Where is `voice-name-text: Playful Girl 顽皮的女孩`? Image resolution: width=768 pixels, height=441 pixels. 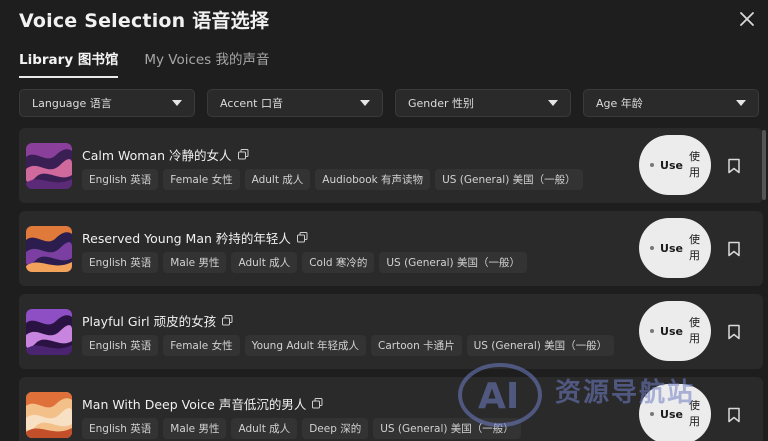
voice-name-text: Playful Girl 顽皮的女孩 is located at coordinates (149, 321).